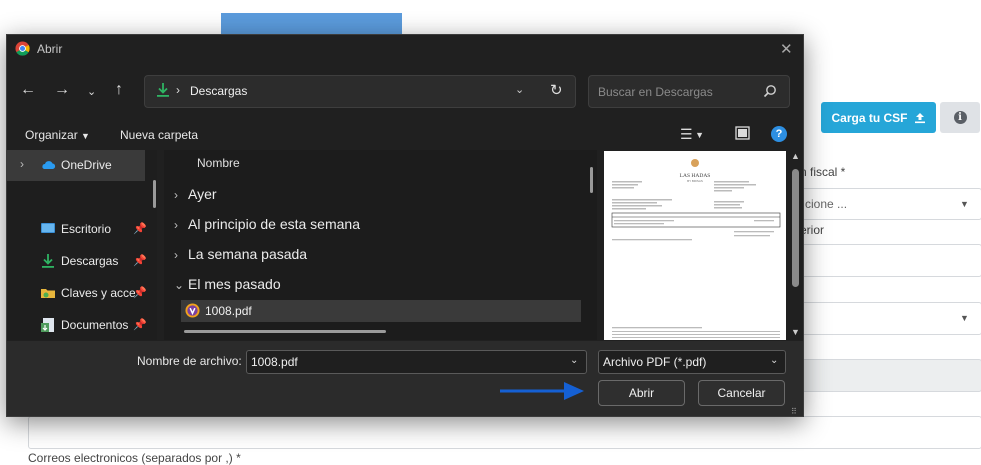  I want to click on scroll-down-icon: ▼, so click(795, 332).